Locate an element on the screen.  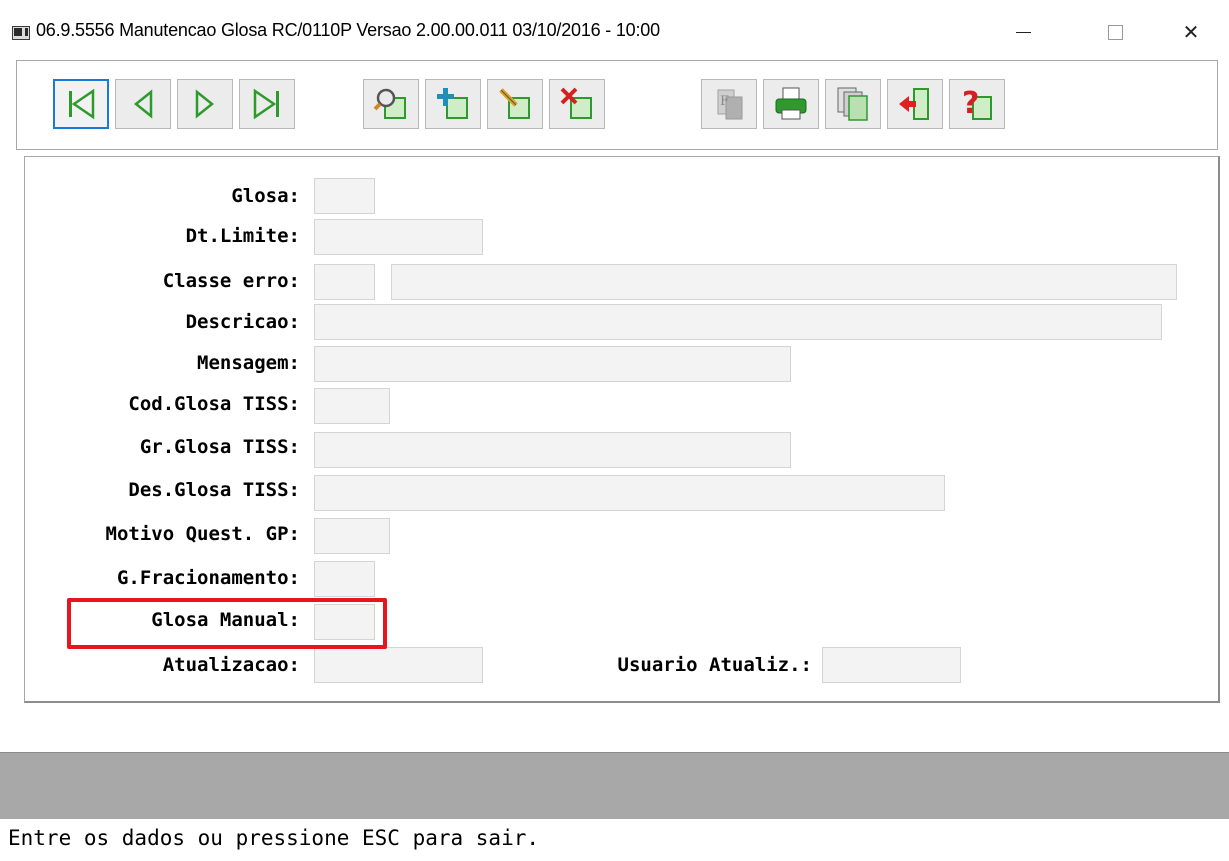
dt-limite-label: Dt.Limite: is located at coordinates (242, 236).